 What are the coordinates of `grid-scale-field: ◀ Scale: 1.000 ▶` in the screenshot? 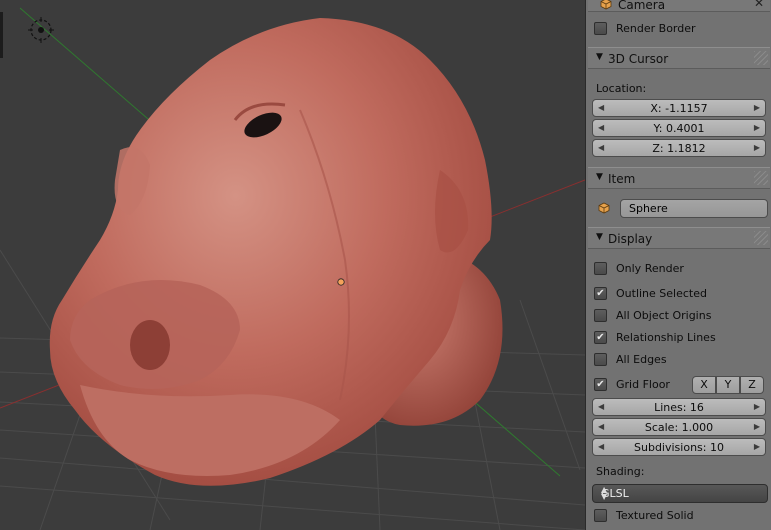 It's located at (679, 427).